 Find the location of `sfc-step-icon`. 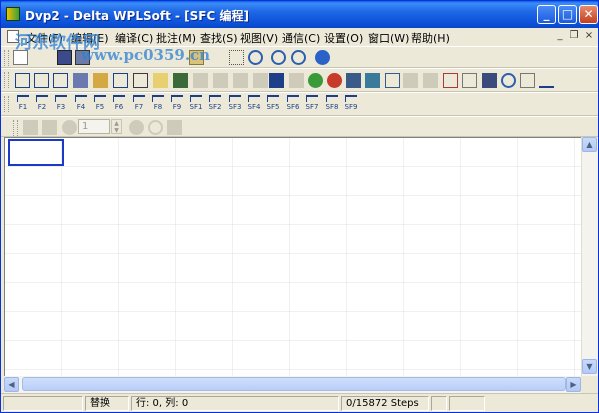

sfc-step-icon is located at coordinates (22, 80).